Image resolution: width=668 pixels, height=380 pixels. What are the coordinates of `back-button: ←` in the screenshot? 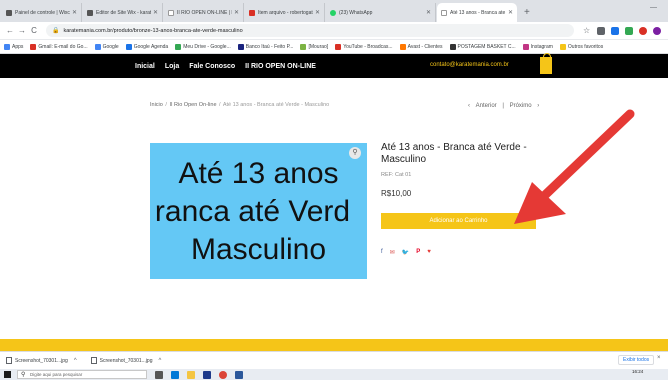 It's located at (10, 30).